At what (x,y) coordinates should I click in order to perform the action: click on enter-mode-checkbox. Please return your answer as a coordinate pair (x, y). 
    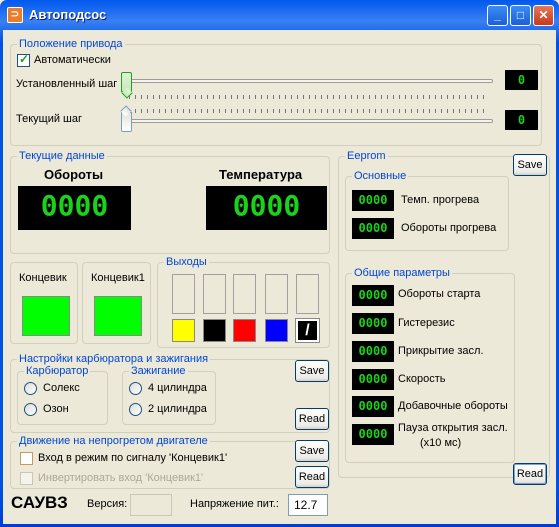
    Looking at the image, I should click on (26, 458).